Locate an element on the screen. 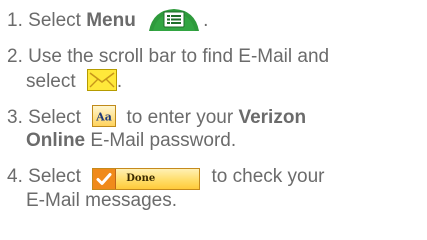 The width and height of the screenshot is (427, 240). step-4-number: 4. is located at coordinates (15, 176).